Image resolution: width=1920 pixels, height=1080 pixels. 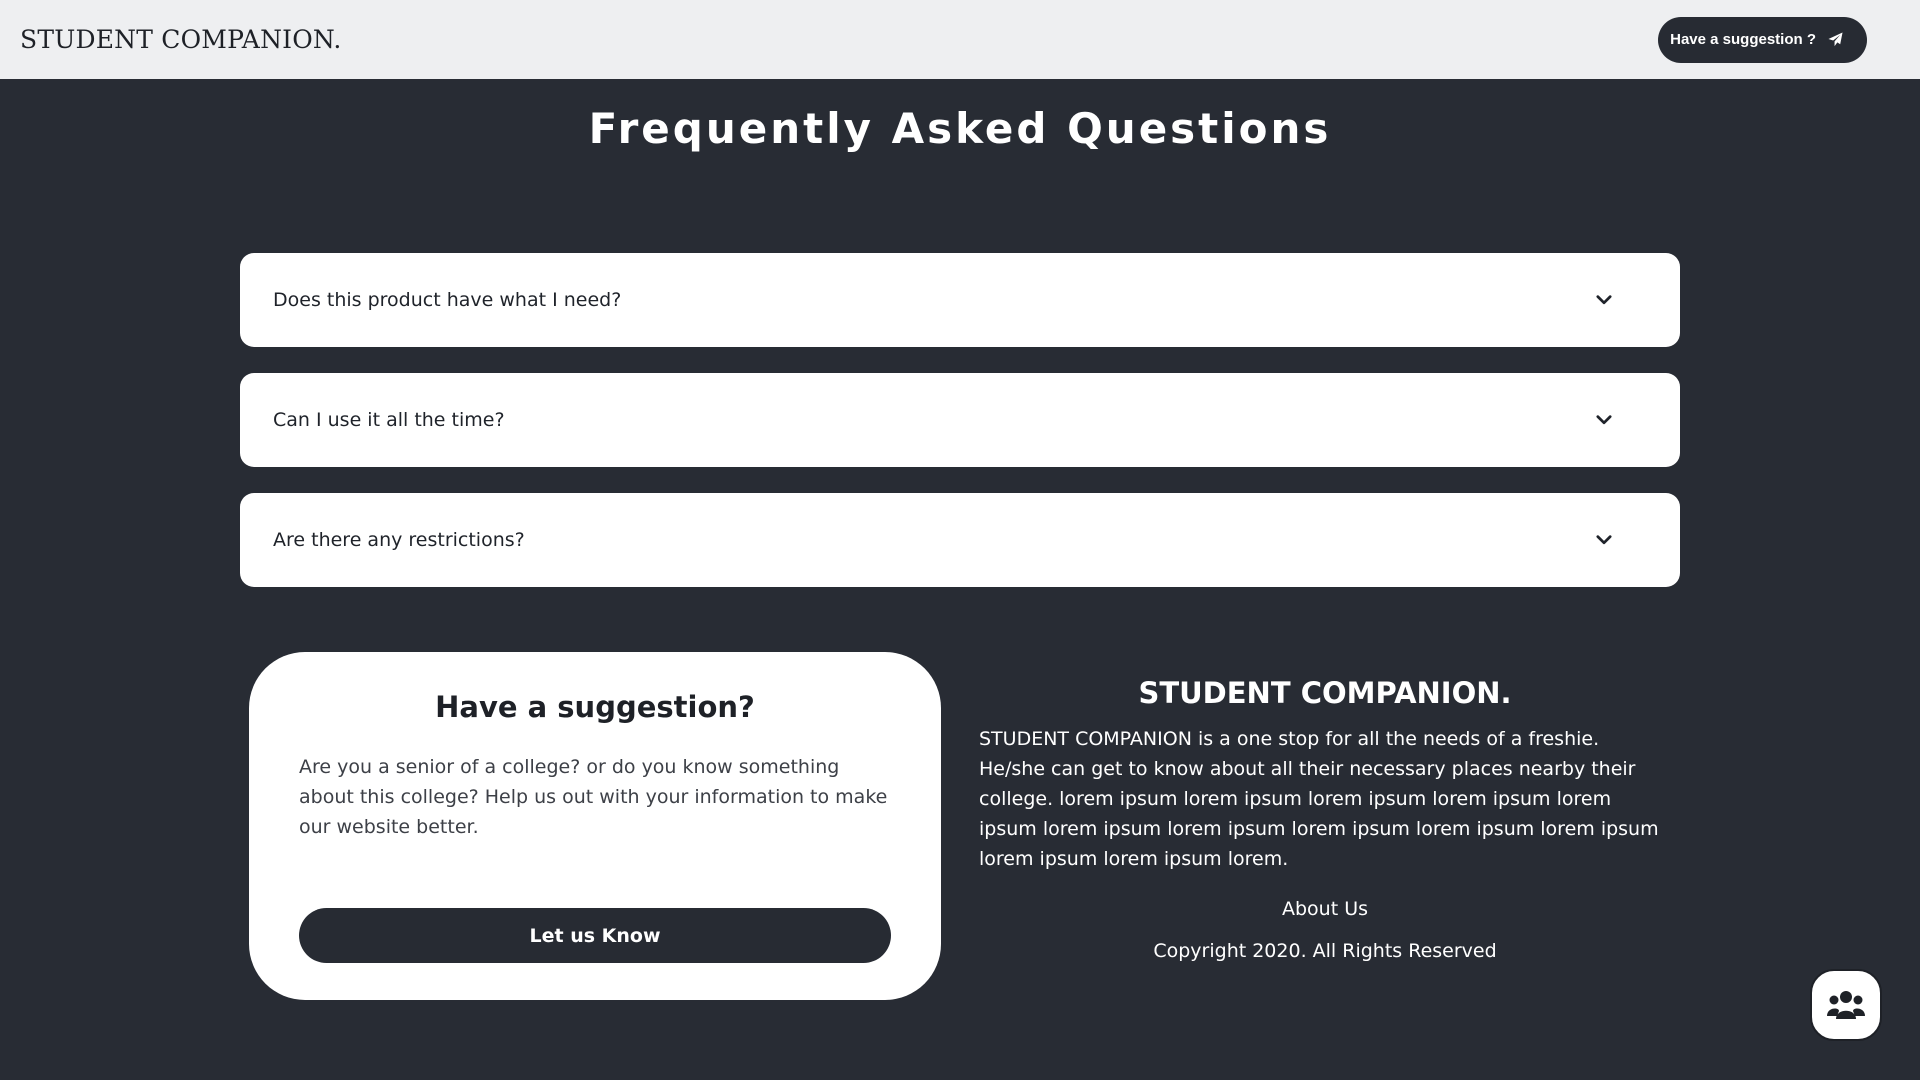 What do you see at coordinates (181, 39) in the screenshot?
I see `brand-logo: STUDENT COMPANION.` at bounding box center [181, 39].